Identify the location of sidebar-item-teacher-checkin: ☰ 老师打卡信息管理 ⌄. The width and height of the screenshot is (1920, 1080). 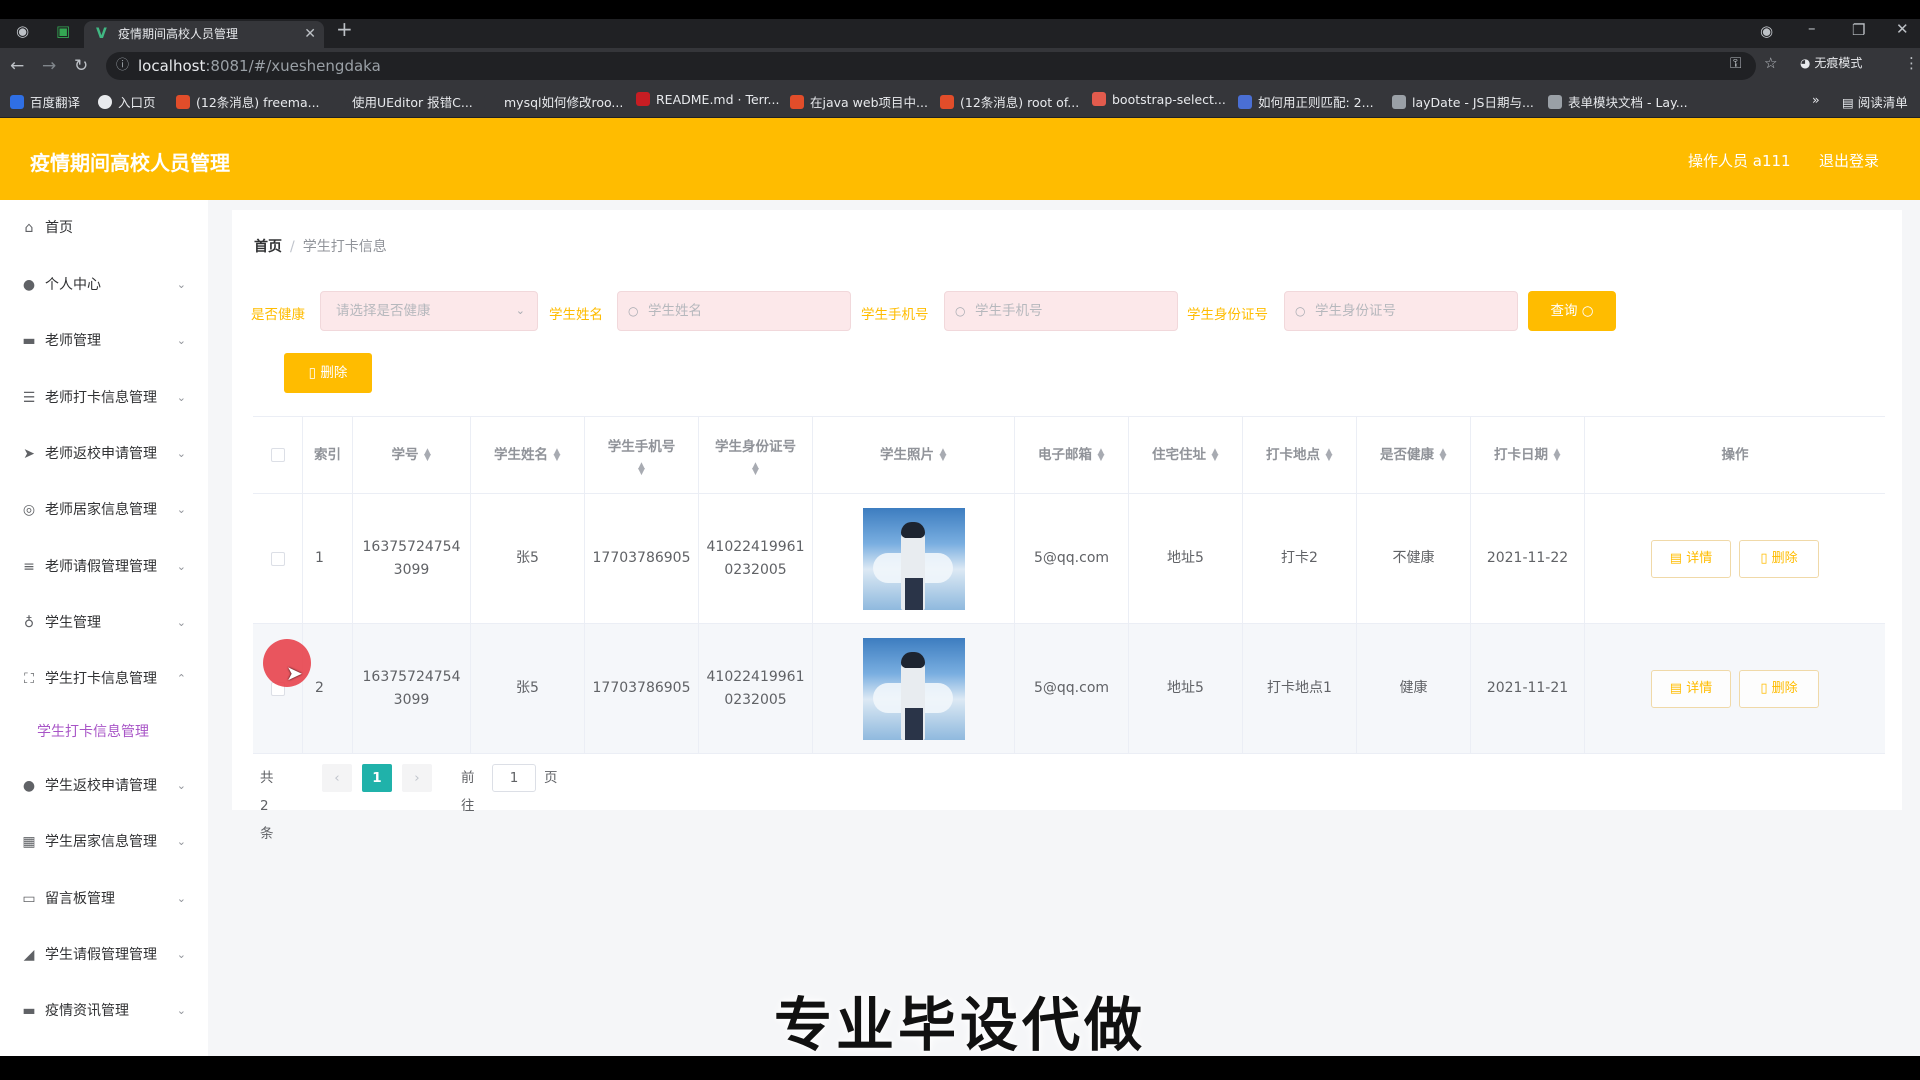
(104, 398).